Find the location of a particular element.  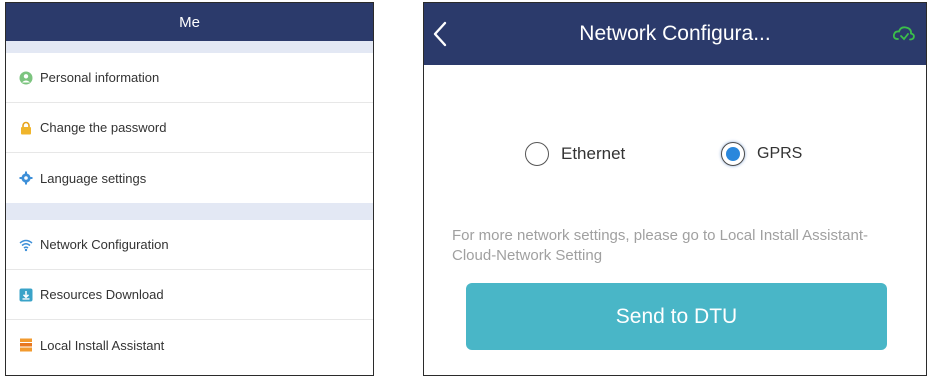

radio-gprs: GPRS is located at coordinates (761, 154).